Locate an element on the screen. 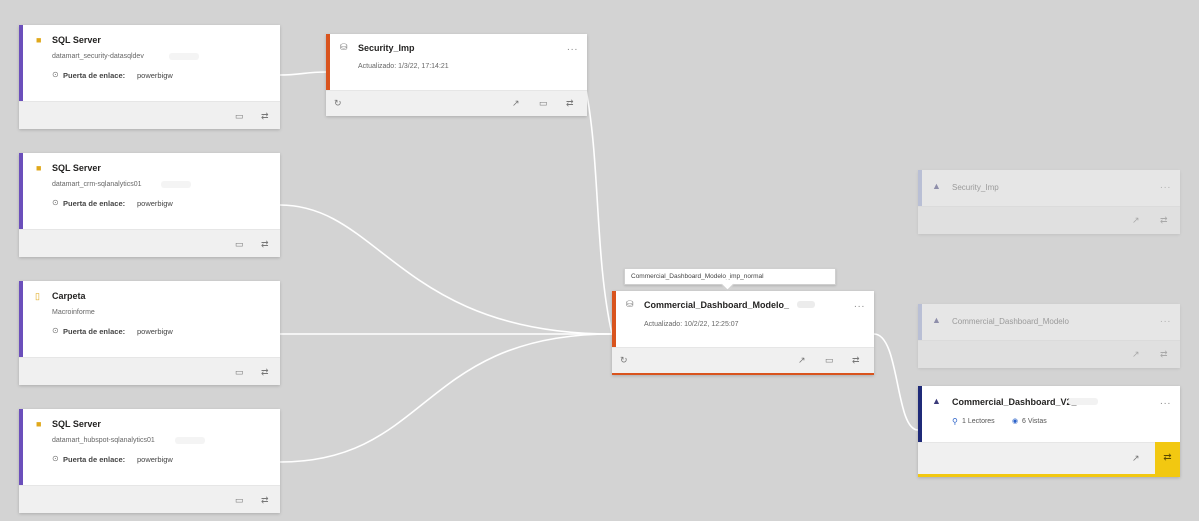 The width and height of the screenshot is (1199, 521). person-icon: ⚲ is located at coordinates (955, 421).